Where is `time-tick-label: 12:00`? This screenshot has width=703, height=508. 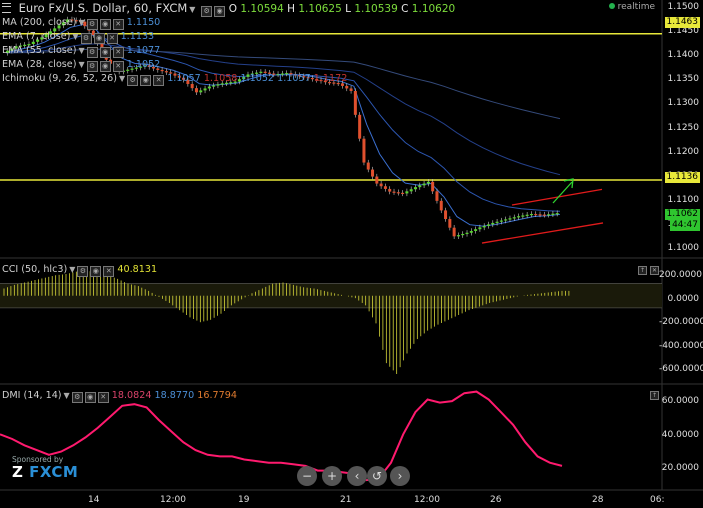
time-tick-label: 12:00 is located at coordinates (427, 500).